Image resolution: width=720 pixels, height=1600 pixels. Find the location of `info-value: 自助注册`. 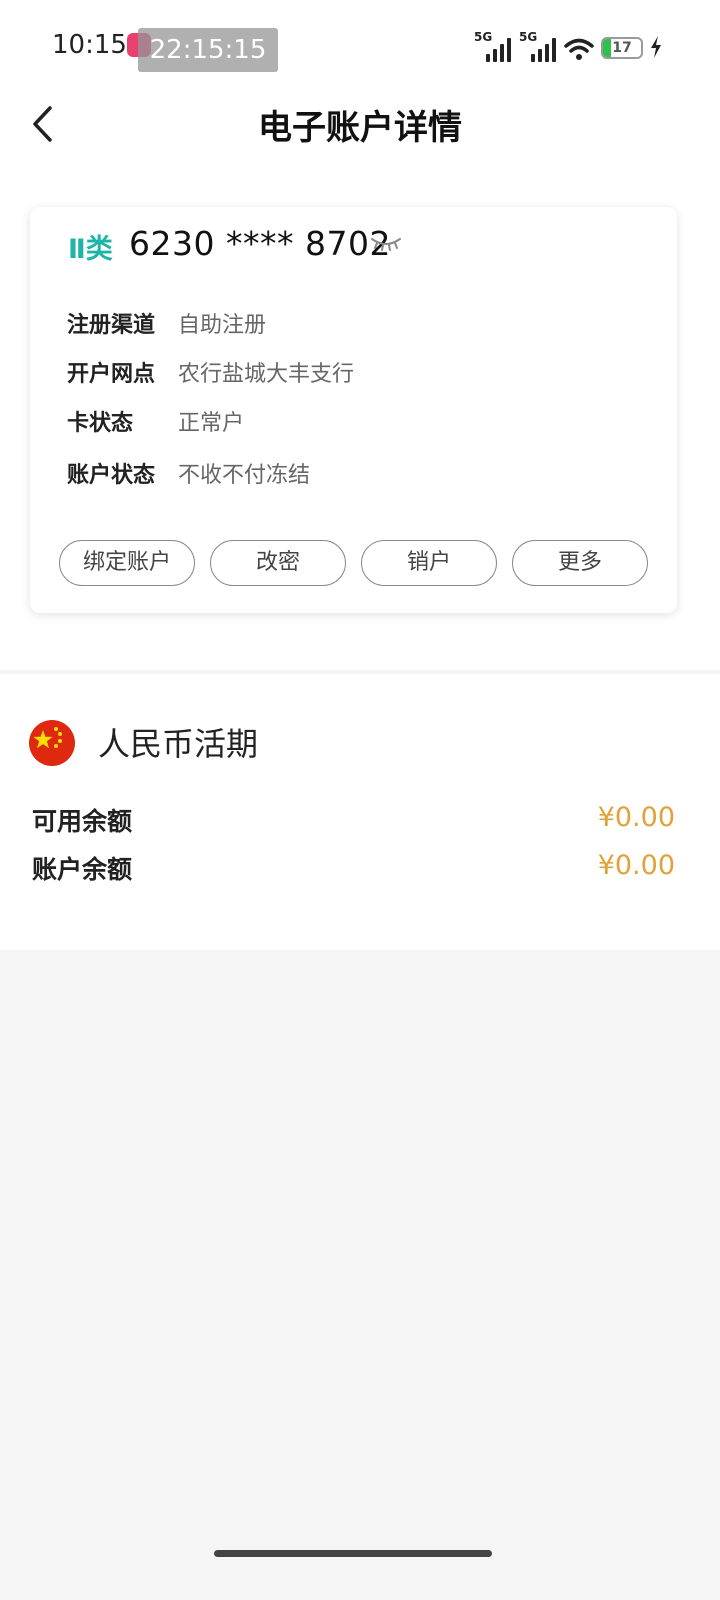

info-value: 自助注册 is located at coordinates (222, 325).